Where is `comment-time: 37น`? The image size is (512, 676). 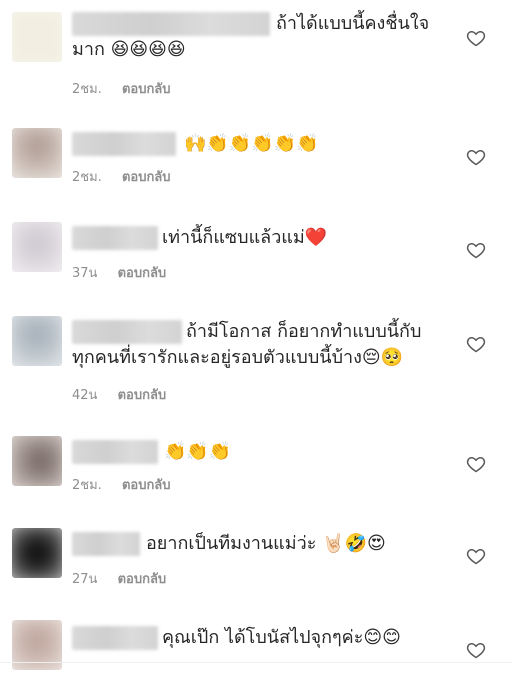 comment-time: 37น is located at coordinates (85, 273).